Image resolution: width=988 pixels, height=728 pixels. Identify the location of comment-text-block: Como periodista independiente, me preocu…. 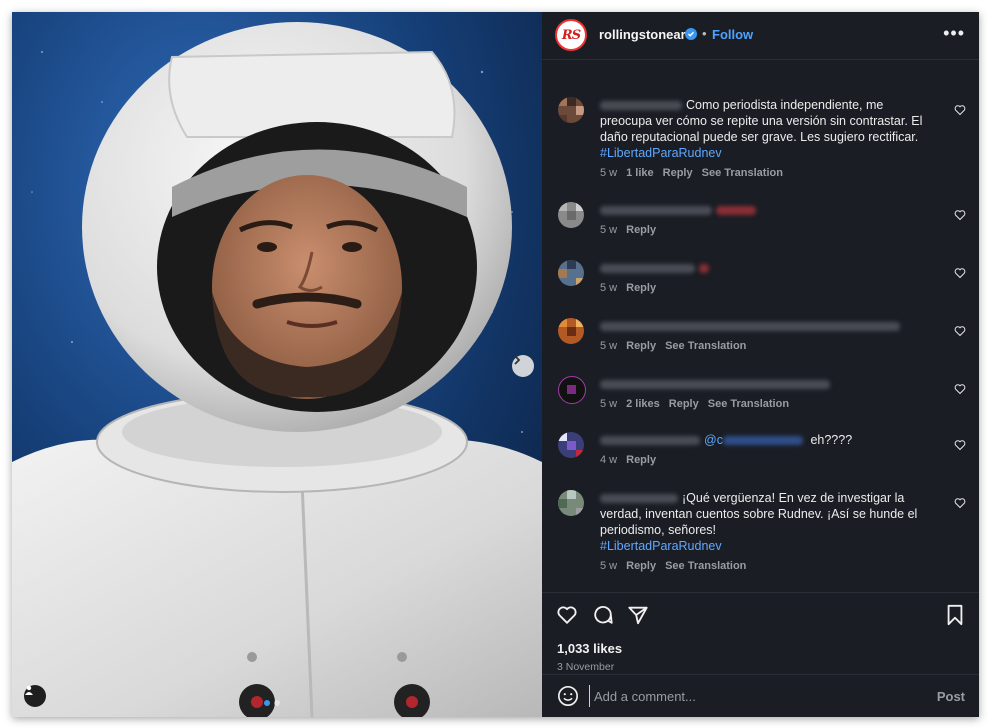
(765, 129).